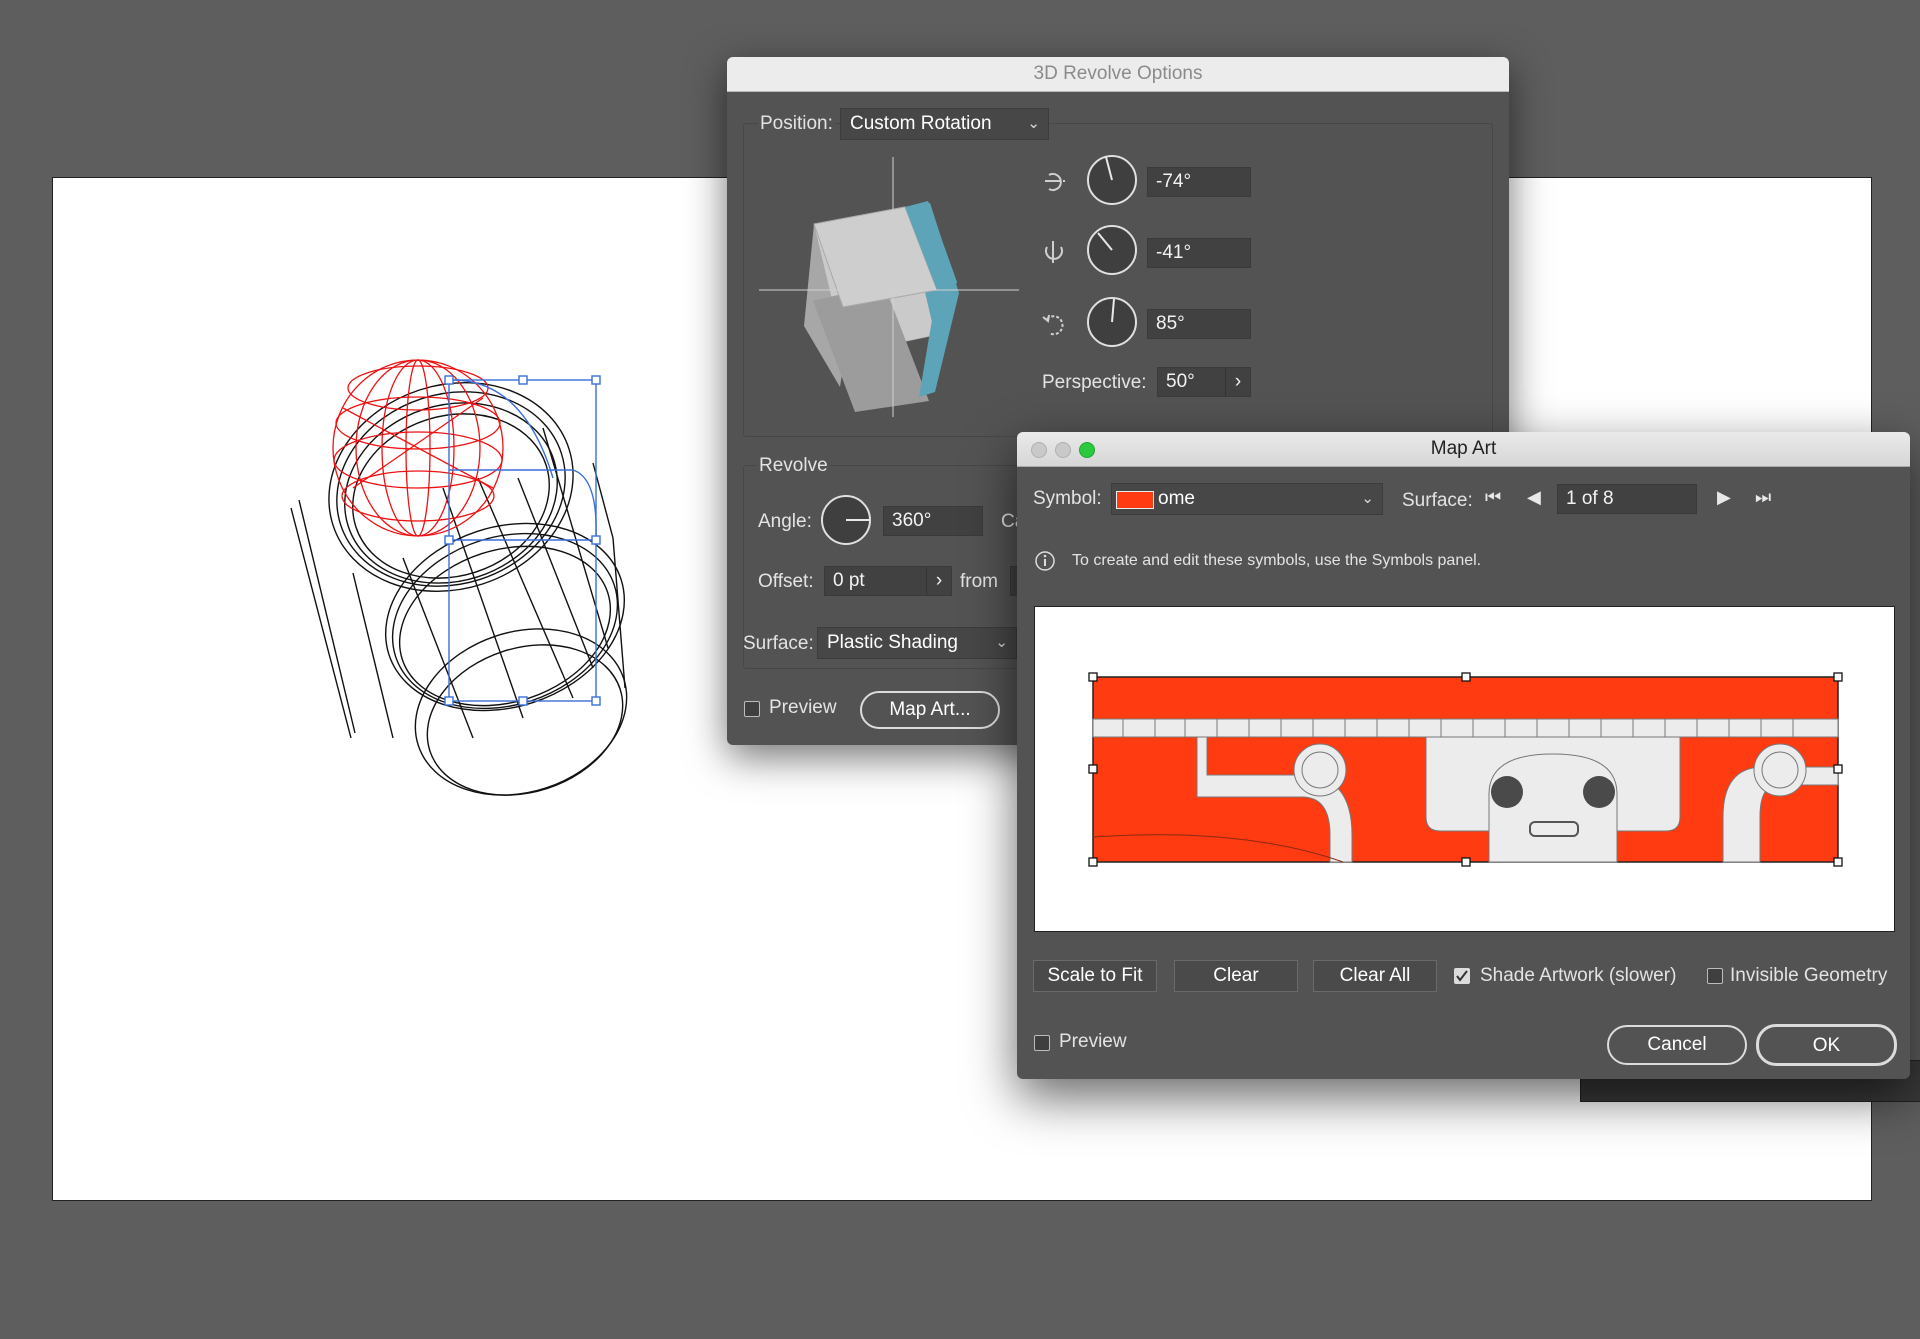 The width and height of the screenshot is (1920, 1339). What do you see at coordinates (1247, 499) in the screenshot?
I see `symbol-dropdown: ome ⌄` at bounding box center [1247, 499].